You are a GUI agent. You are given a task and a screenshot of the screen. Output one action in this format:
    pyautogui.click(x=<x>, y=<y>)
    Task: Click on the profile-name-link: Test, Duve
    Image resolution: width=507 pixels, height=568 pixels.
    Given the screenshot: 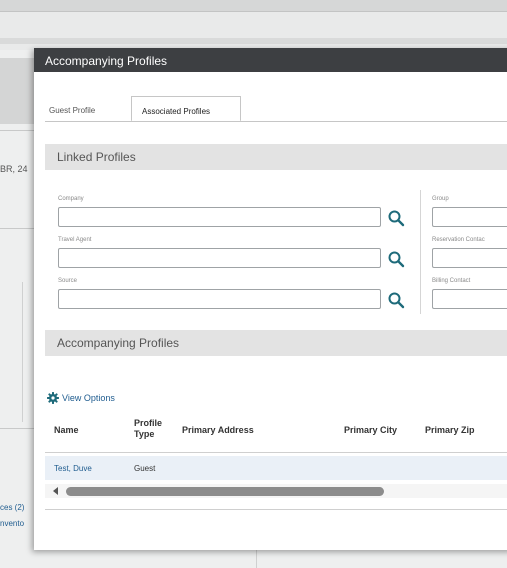 What is the action you would take?
    pyautogui.click(x=73, y=468)
    